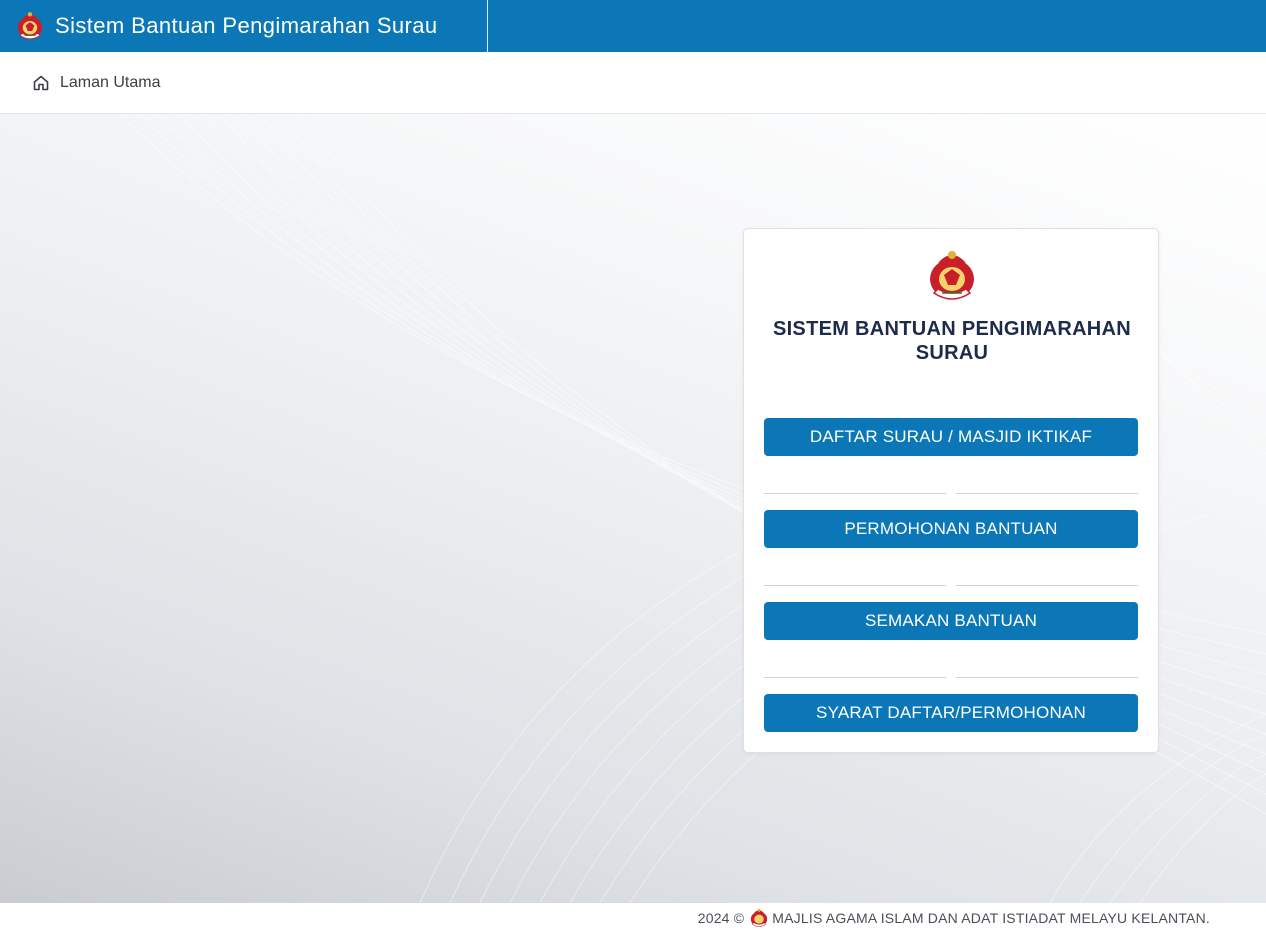 The height and width of the screenshot is (933, 1266). I want to click on register-surau-button: DAFTAR SURAU / MASJID IKTIKAF, so click(951, 437).